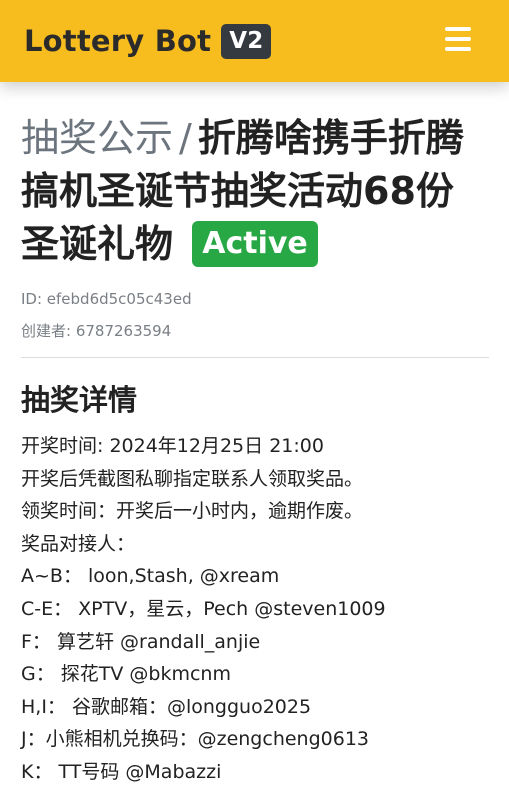 This screenshot has width=509, height=800. I want to click on divider, so click(255, 357).